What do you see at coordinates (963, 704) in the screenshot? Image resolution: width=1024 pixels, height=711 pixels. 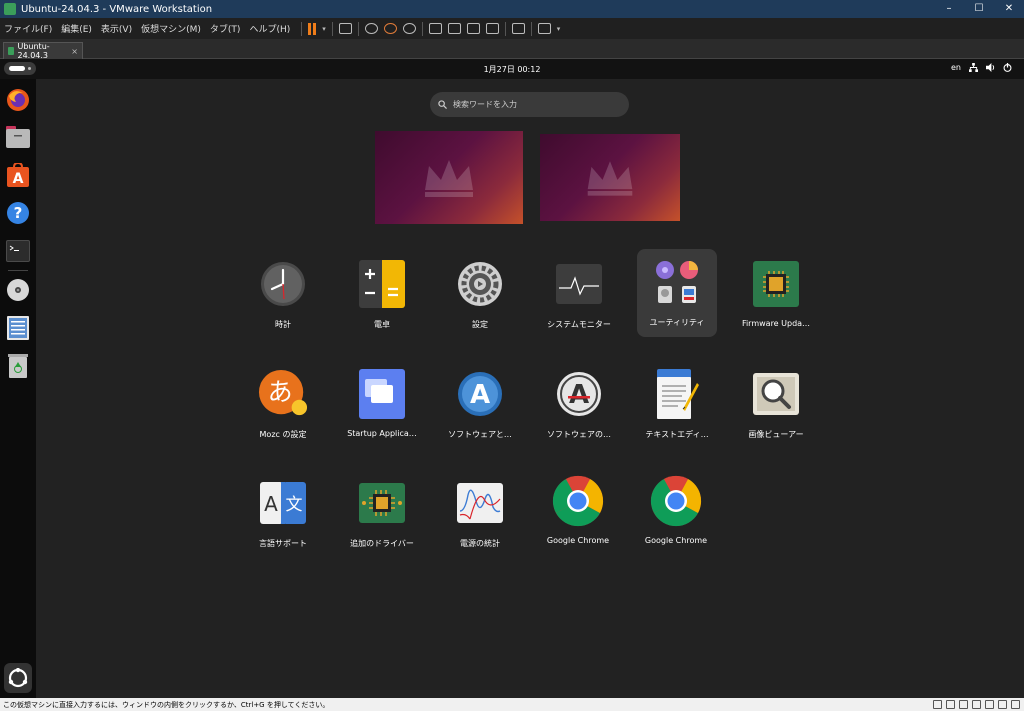 I see `network-adapter-device-icon` at bounding box center [963, 704].